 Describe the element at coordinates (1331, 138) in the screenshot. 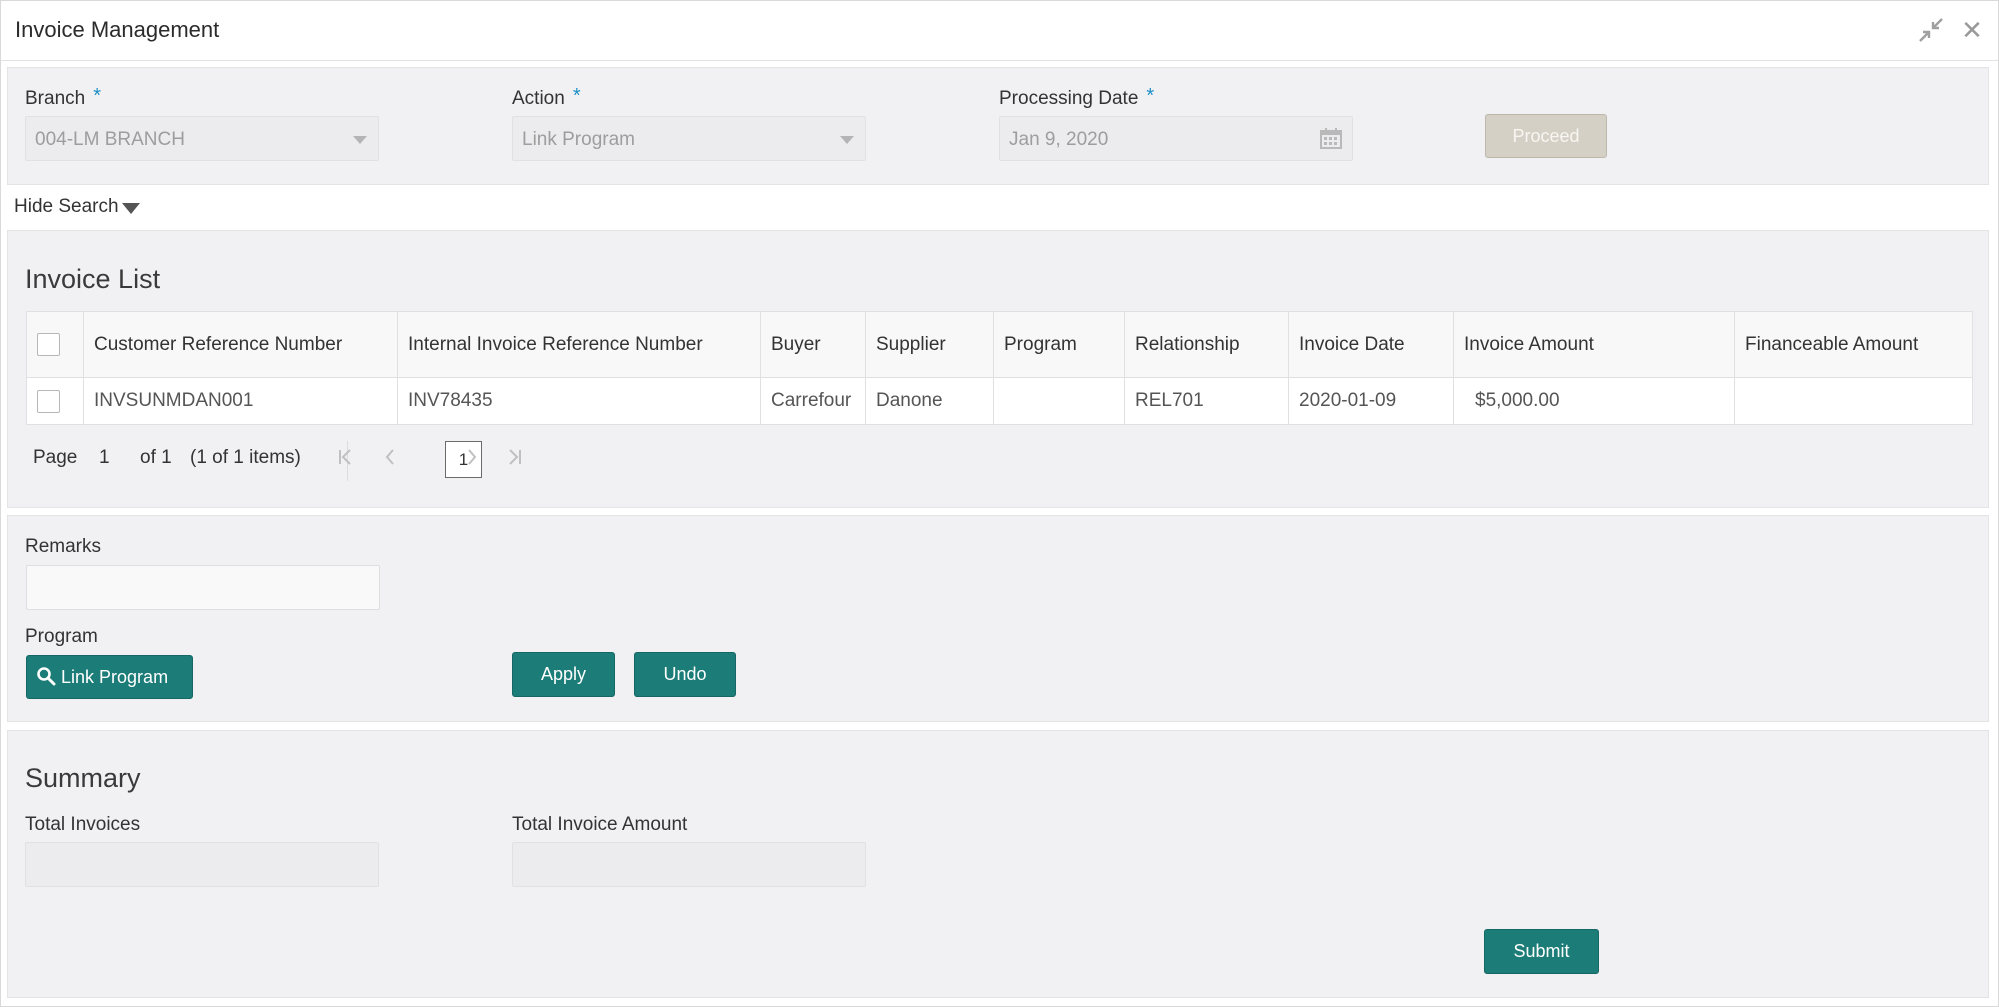

I see `calendar-icon` at that location.